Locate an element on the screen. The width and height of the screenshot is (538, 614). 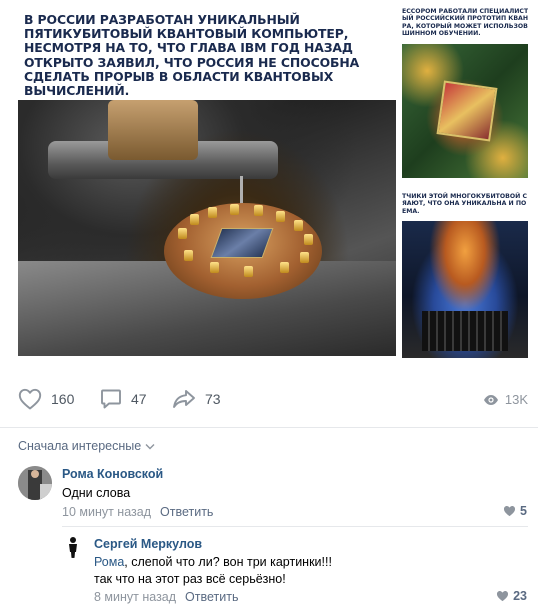
comment-button: 47 is located at coordinates (123, 399).